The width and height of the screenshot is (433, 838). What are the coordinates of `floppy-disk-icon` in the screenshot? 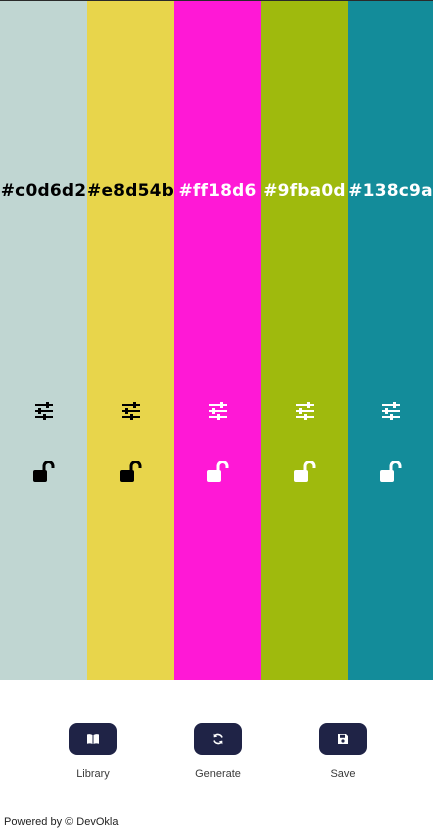 It's located at (343, 739).